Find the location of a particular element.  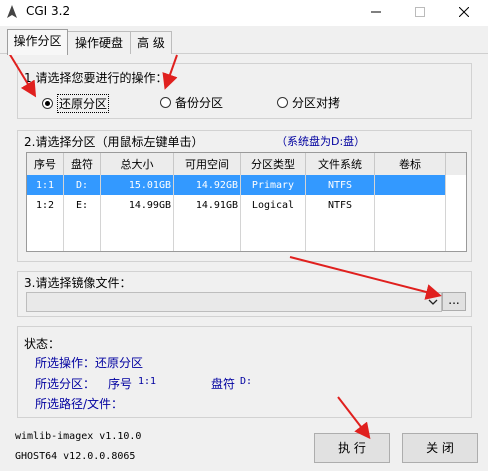

col-no: 序号 is located at coordinates (45, 164).